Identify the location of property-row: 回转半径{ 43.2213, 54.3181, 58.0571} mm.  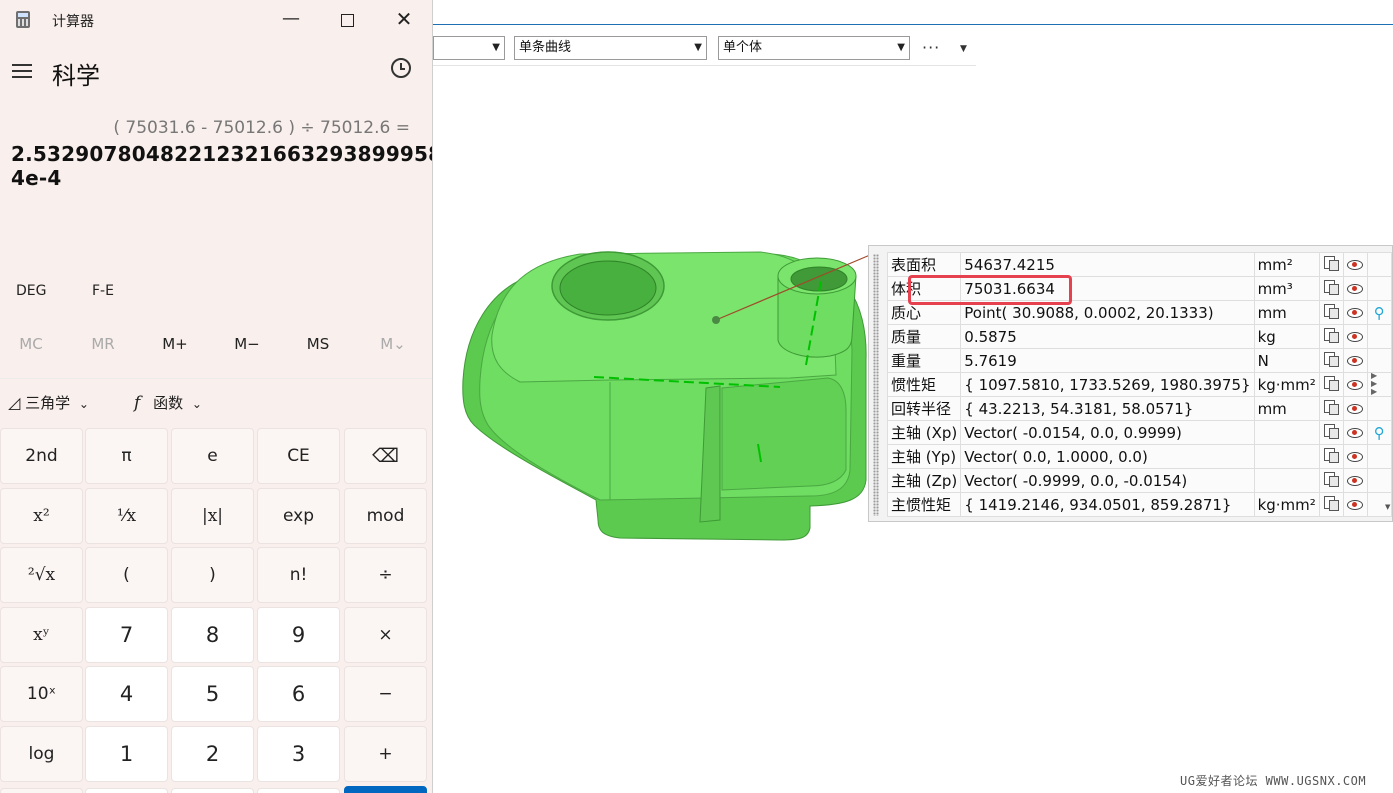
(1139, 408).